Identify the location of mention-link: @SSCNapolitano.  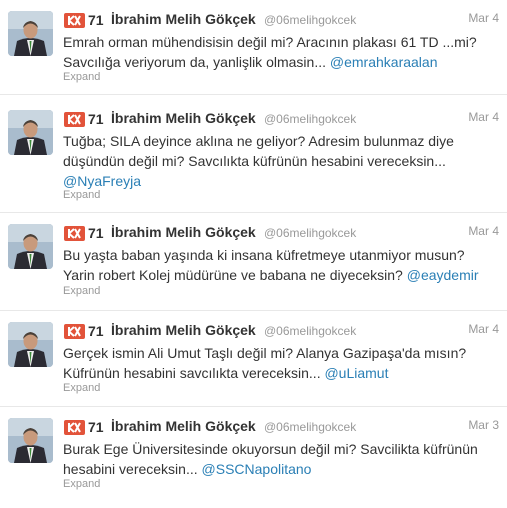
(257, 469).